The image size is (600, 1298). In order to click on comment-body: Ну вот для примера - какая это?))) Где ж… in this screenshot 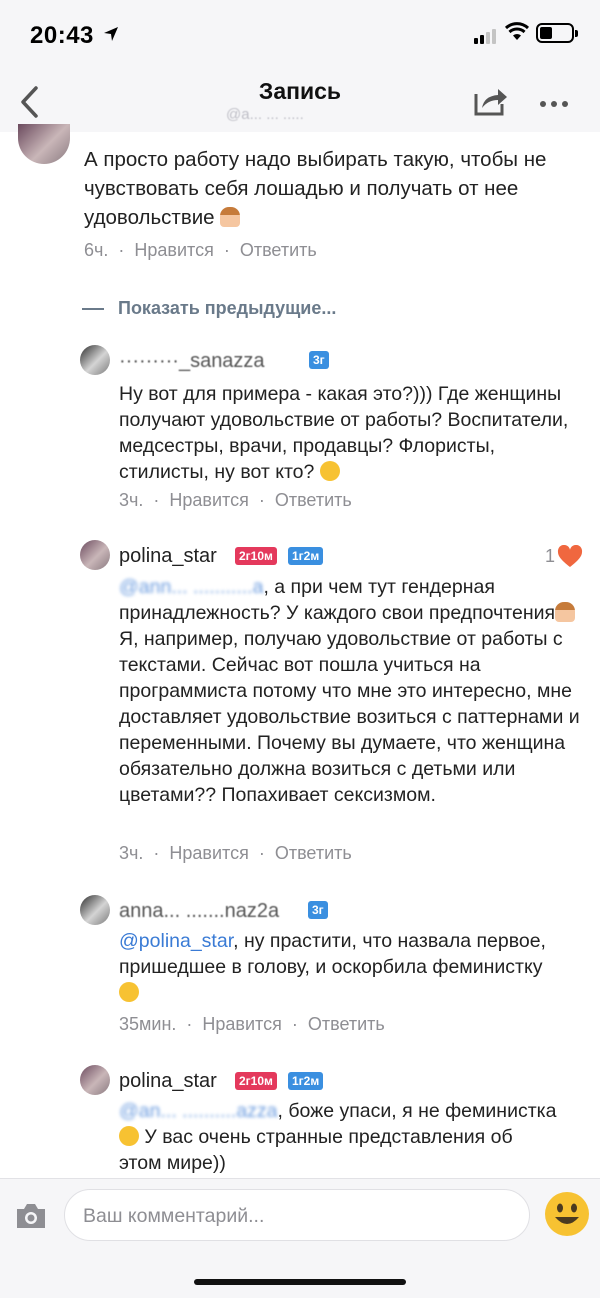, I will do `click(344, 433)`.